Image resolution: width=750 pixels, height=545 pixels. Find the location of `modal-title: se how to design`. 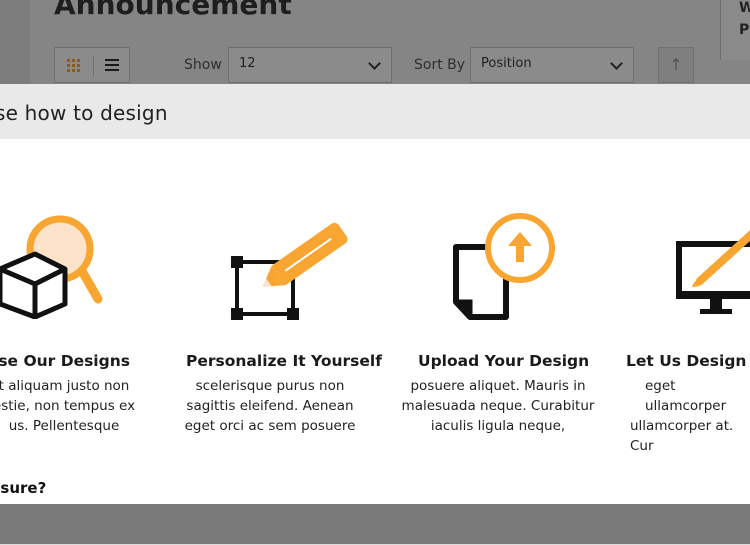

modal-title: se how to design is located at coordinates (84, 113).